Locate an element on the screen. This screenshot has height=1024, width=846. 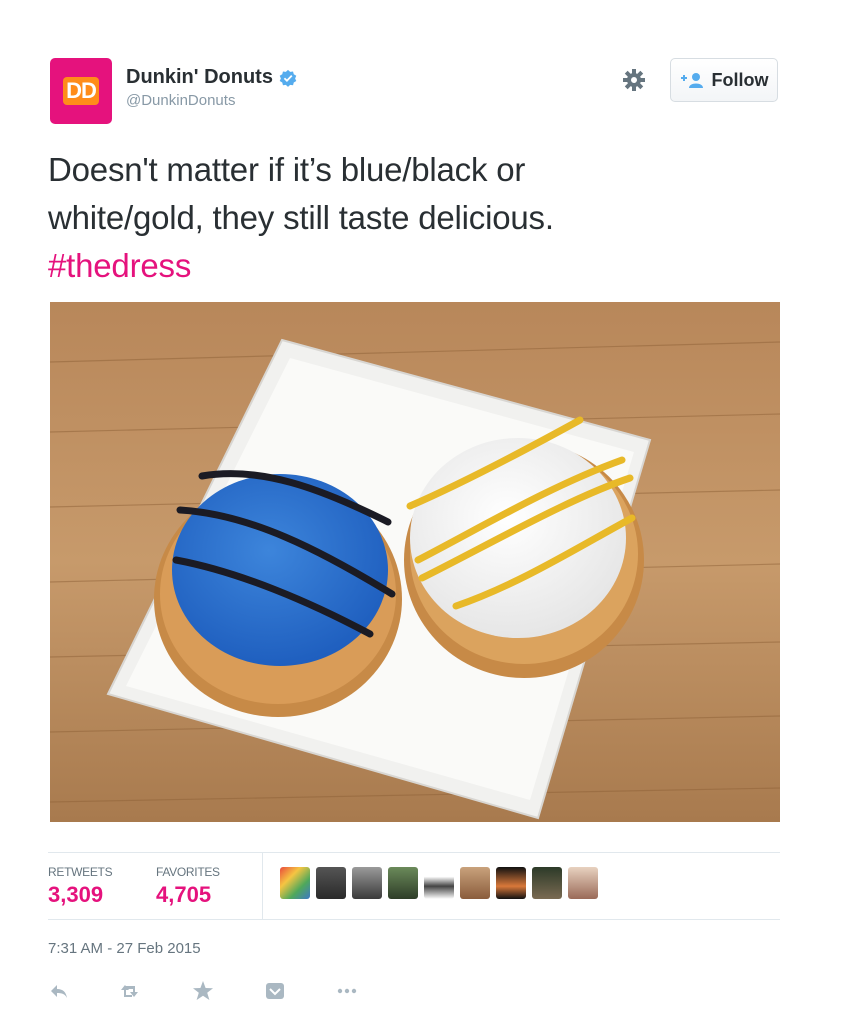
favoriter-avatars is located at coordinates (439, 883).